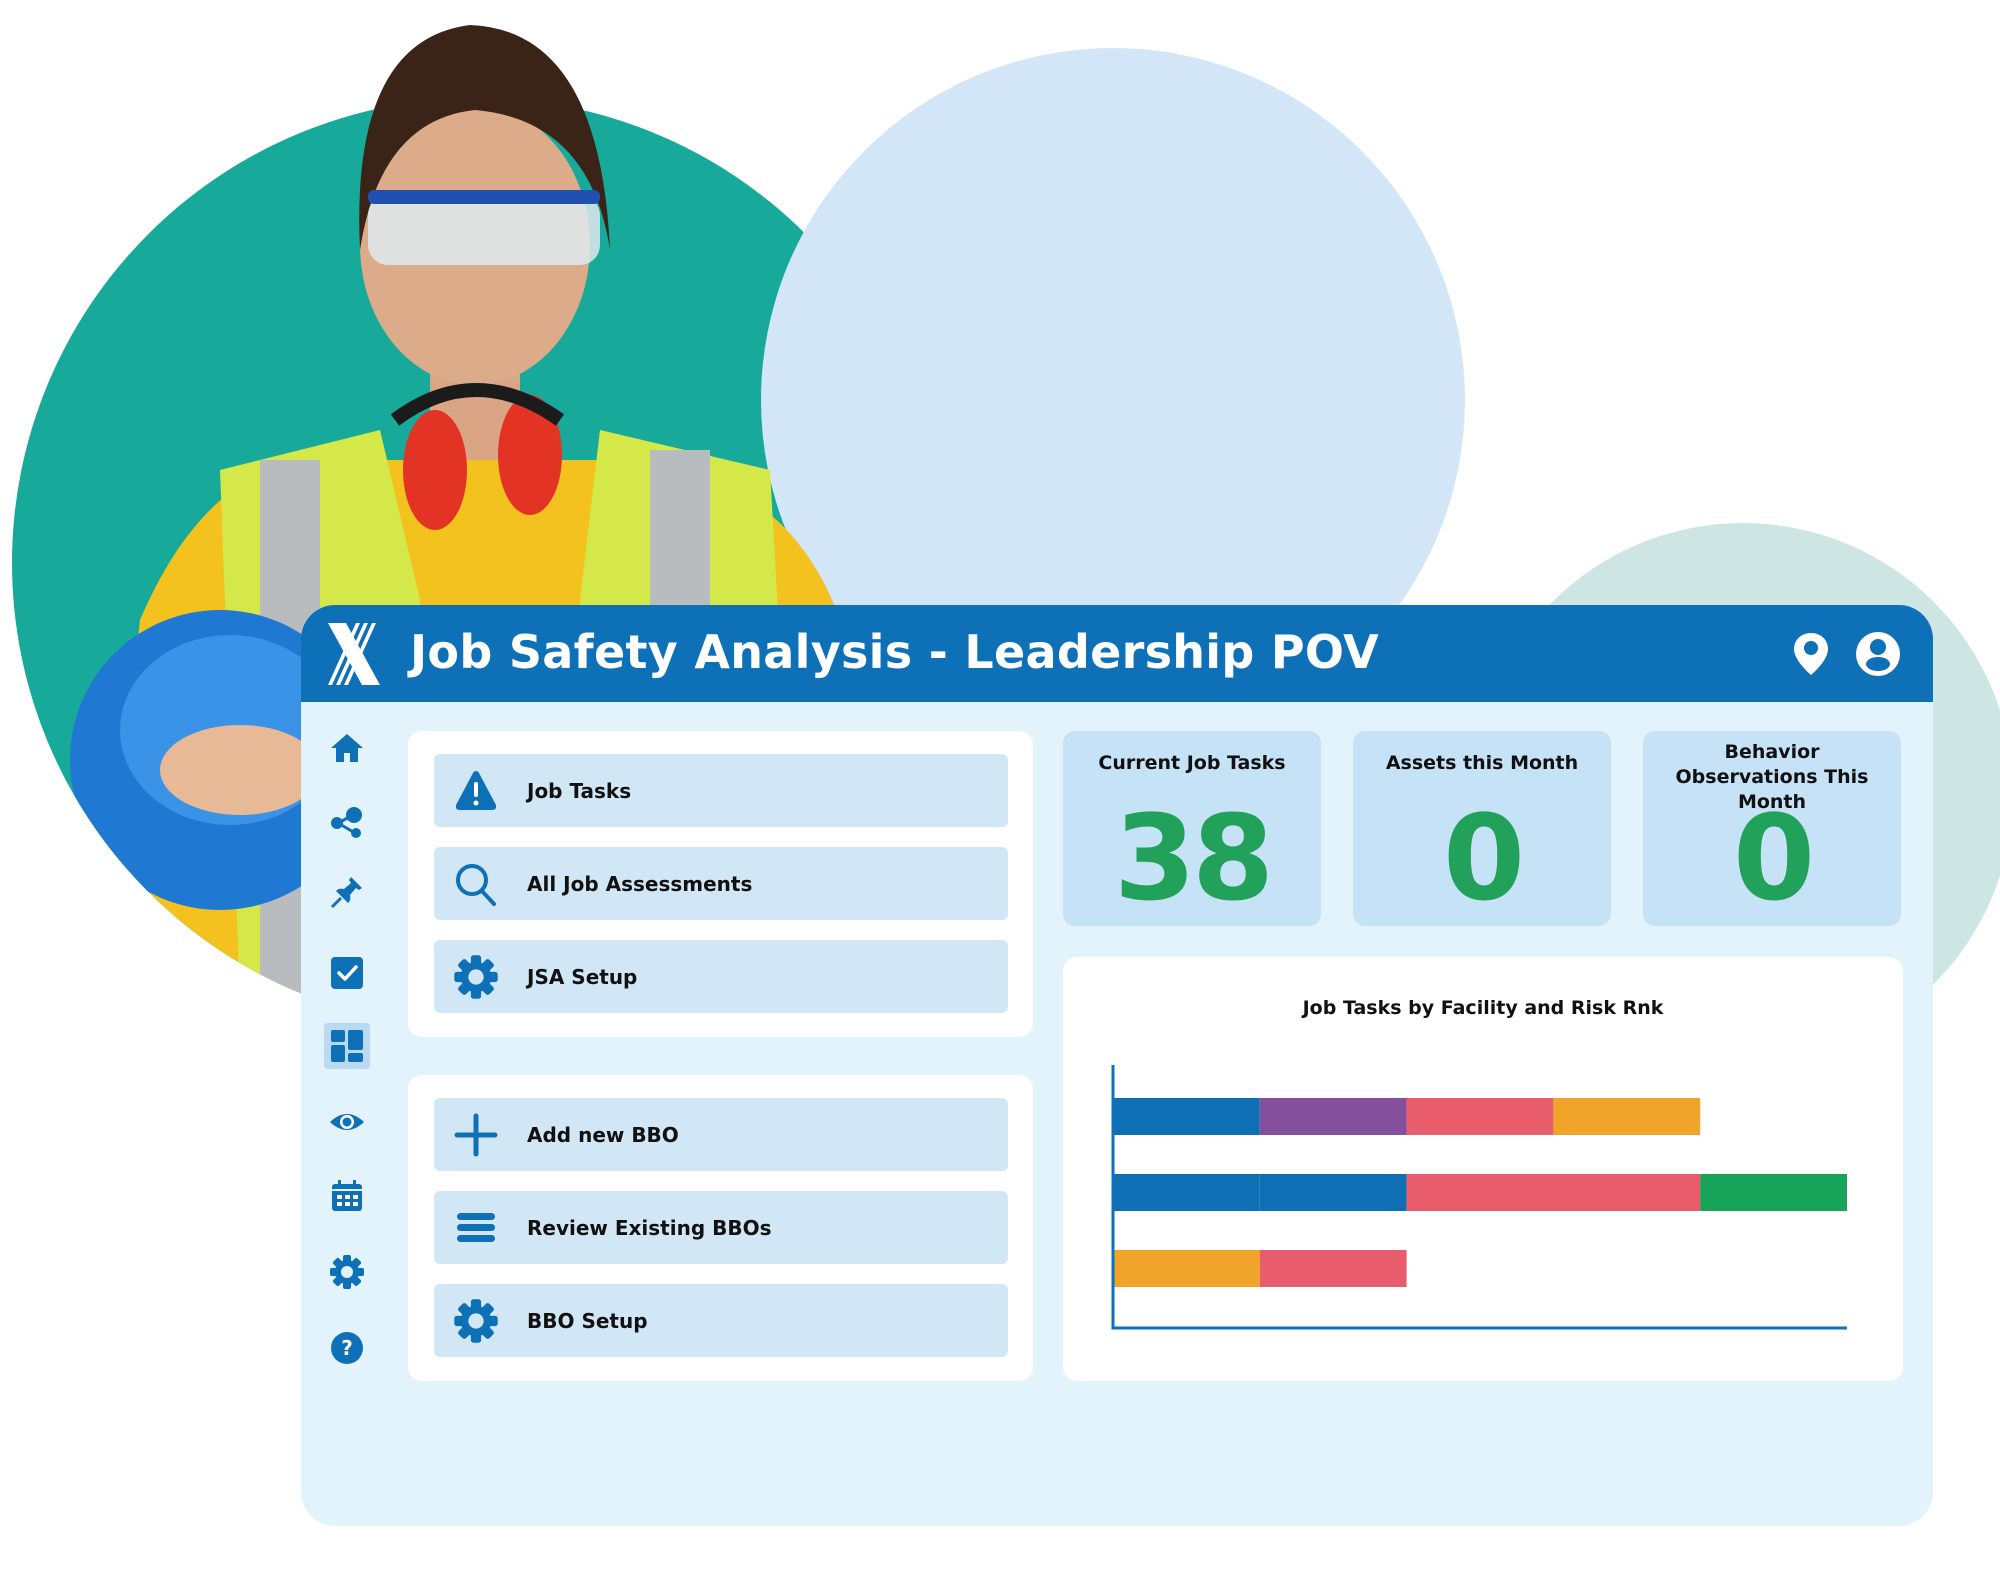 This screenshot has width=2000, height=1578. I want to click on review-existing-bbos-button: Review Existing BBOs, so click(721, 1227).